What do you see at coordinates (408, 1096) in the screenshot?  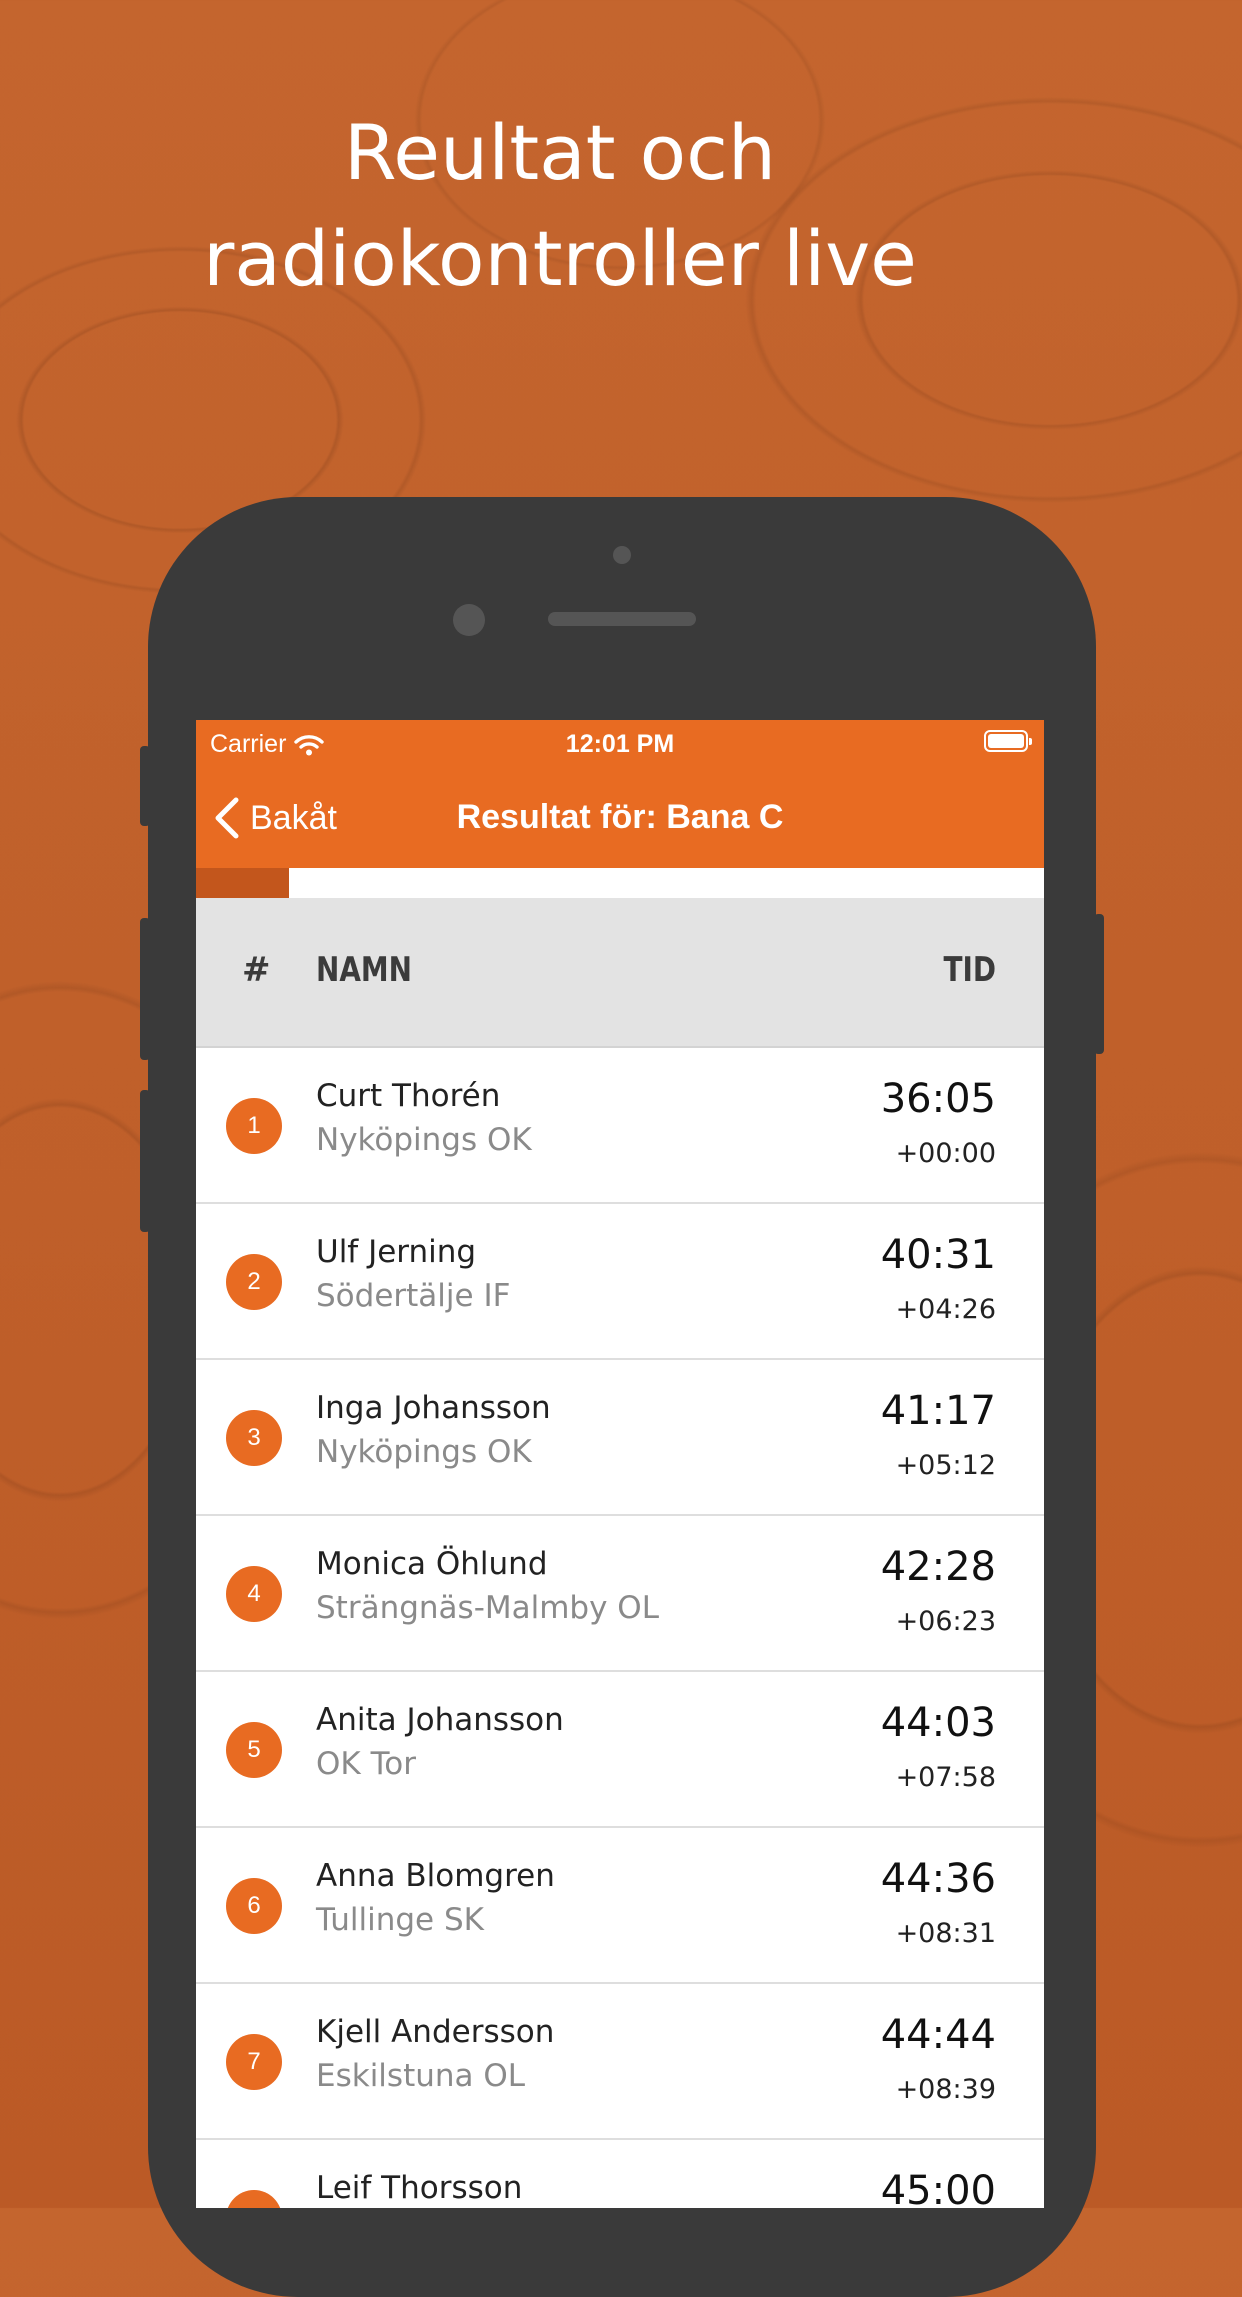 I see `runner-name: Curt Thorén` at bounding box center [408, 1096].